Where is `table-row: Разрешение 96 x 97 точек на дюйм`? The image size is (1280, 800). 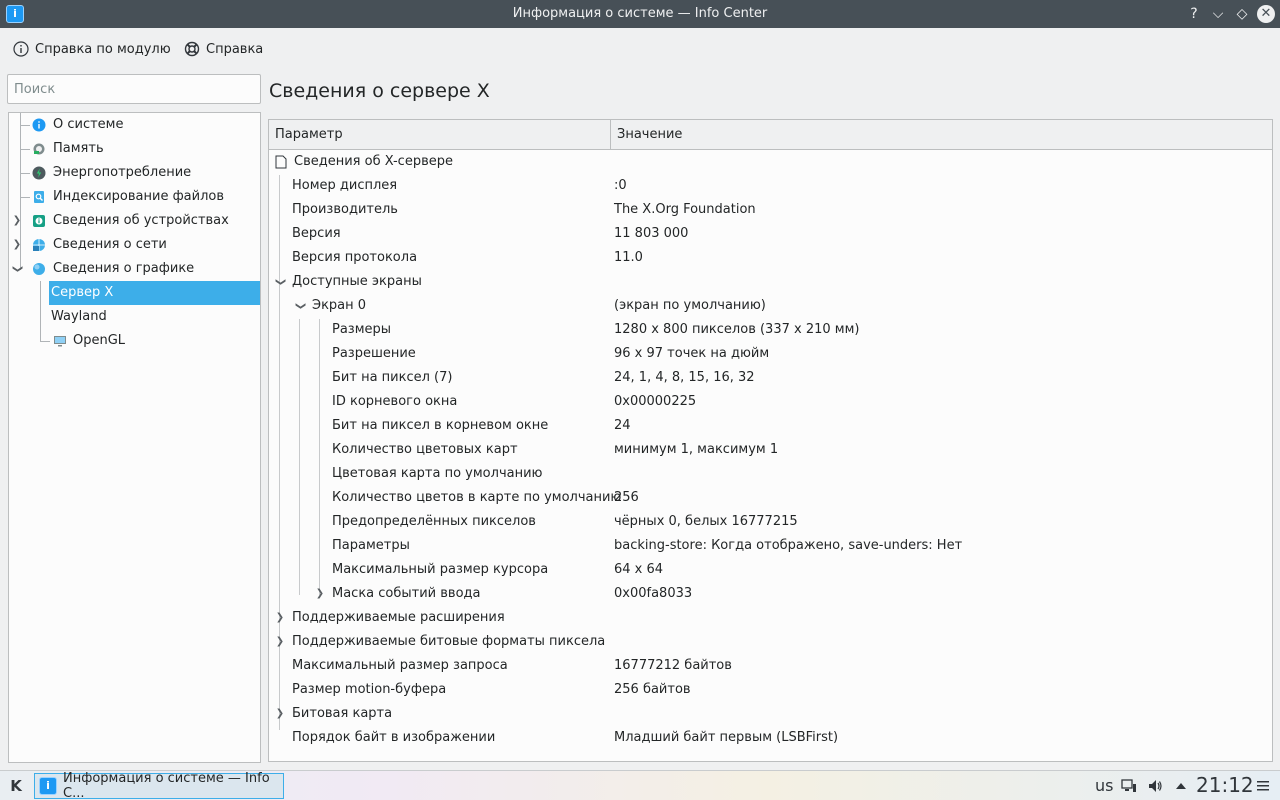
table-row: Разрешение 96 x 97 точек на дюйм is located at coordinates (770, 354).